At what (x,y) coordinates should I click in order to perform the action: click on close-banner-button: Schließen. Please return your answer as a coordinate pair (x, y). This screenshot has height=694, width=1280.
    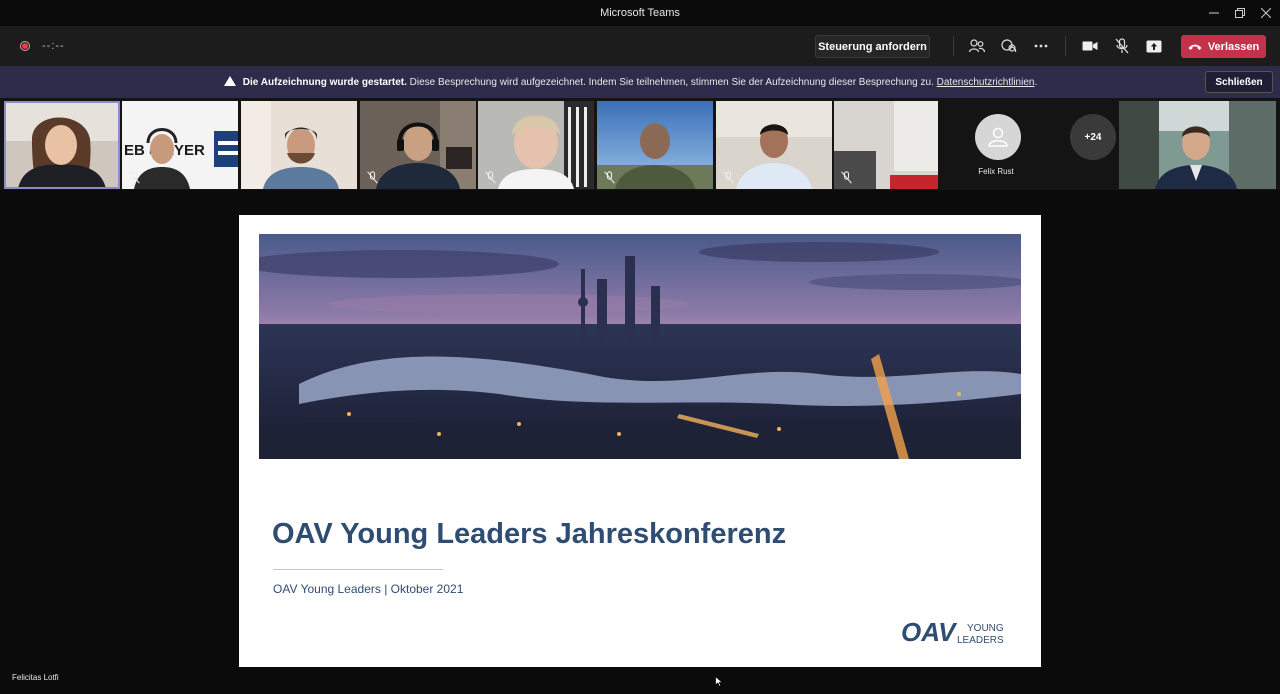
    Looking at the image, I should click on (1239, 82).